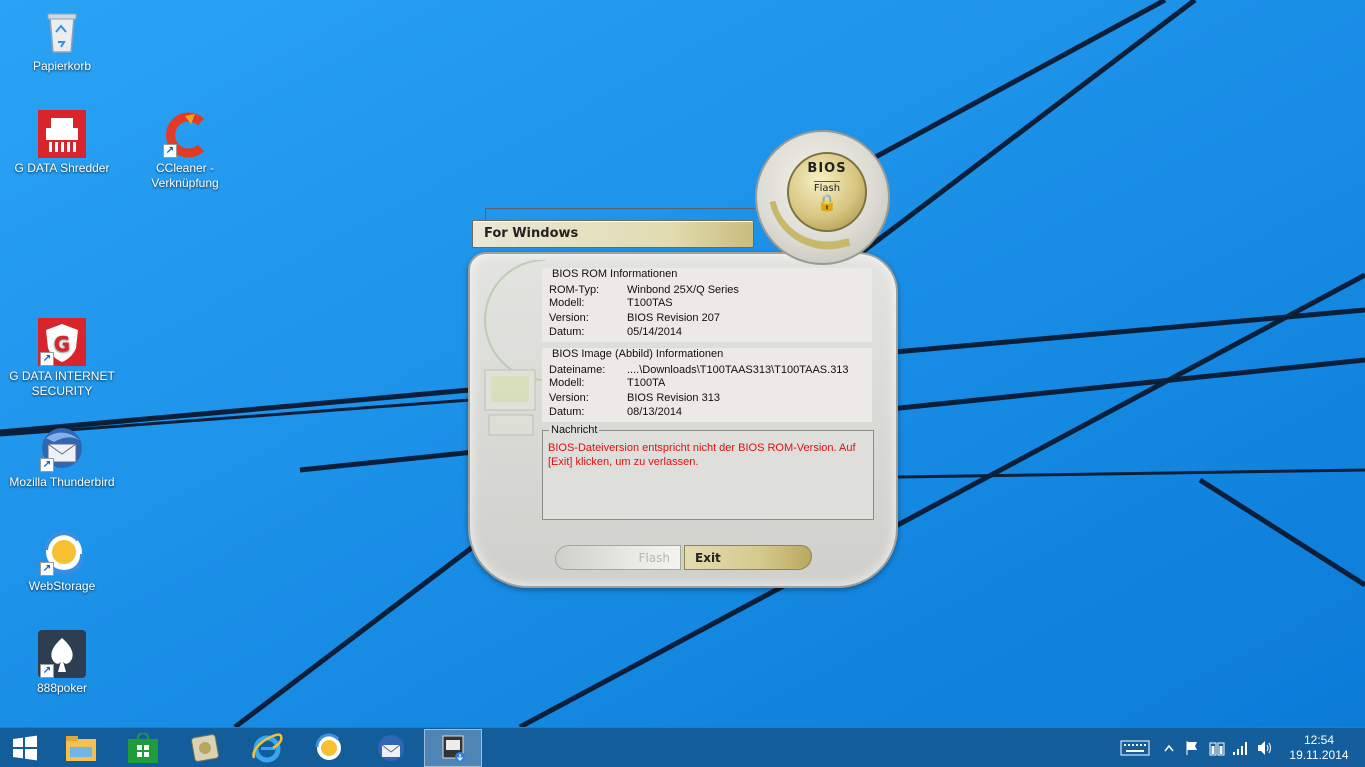 This screenshot has height=767, width=1365. What do you see at coordinates (577, 370) in the screenshot?
I see `image-key: Dateiname:` at bounding box center [577, 370].